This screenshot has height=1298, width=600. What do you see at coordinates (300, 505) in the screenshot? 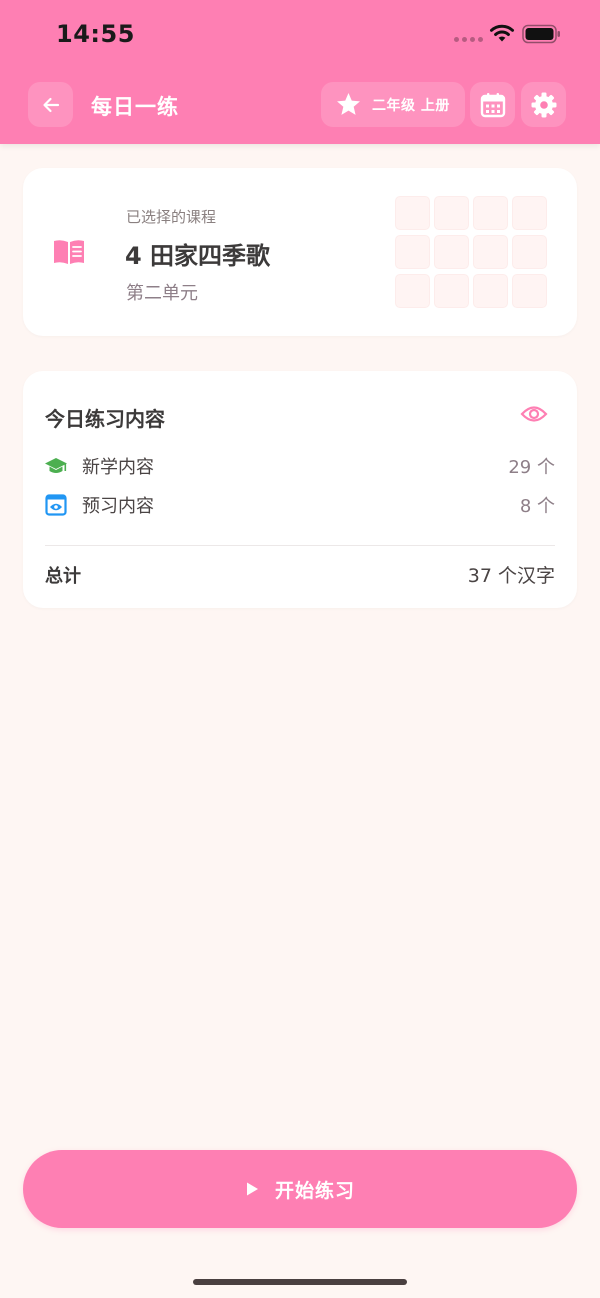
I see `list-item-preview: 预习内容 8 个` at bounding box center [300, 505].